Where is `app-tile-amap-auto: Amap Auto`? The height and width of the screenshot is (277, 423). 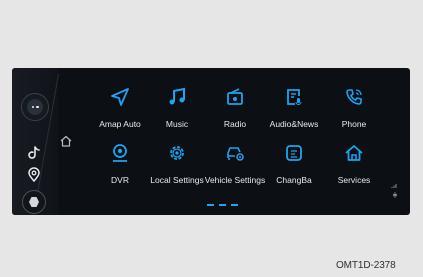 app-tile-amap-auto: Amap Auto is located at coordinates (120, 112).